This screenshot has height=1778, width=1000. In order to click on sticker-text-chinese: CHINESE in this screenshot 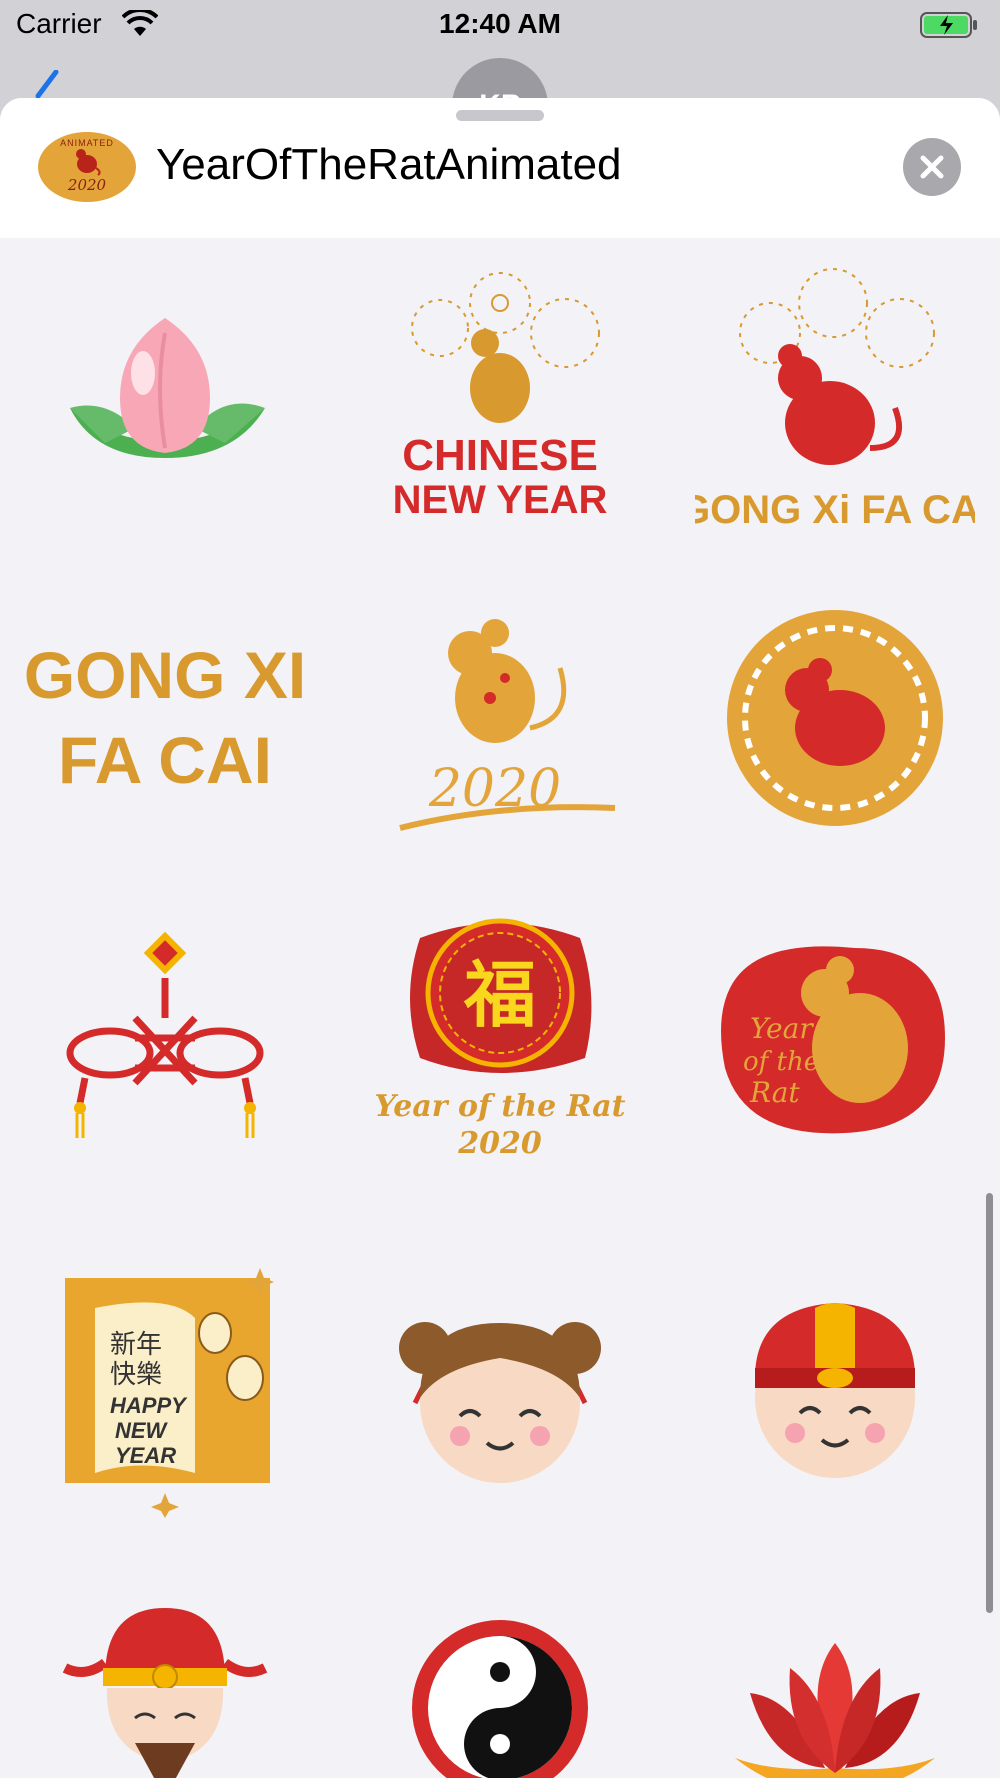, I will do `click(500, 455)`.